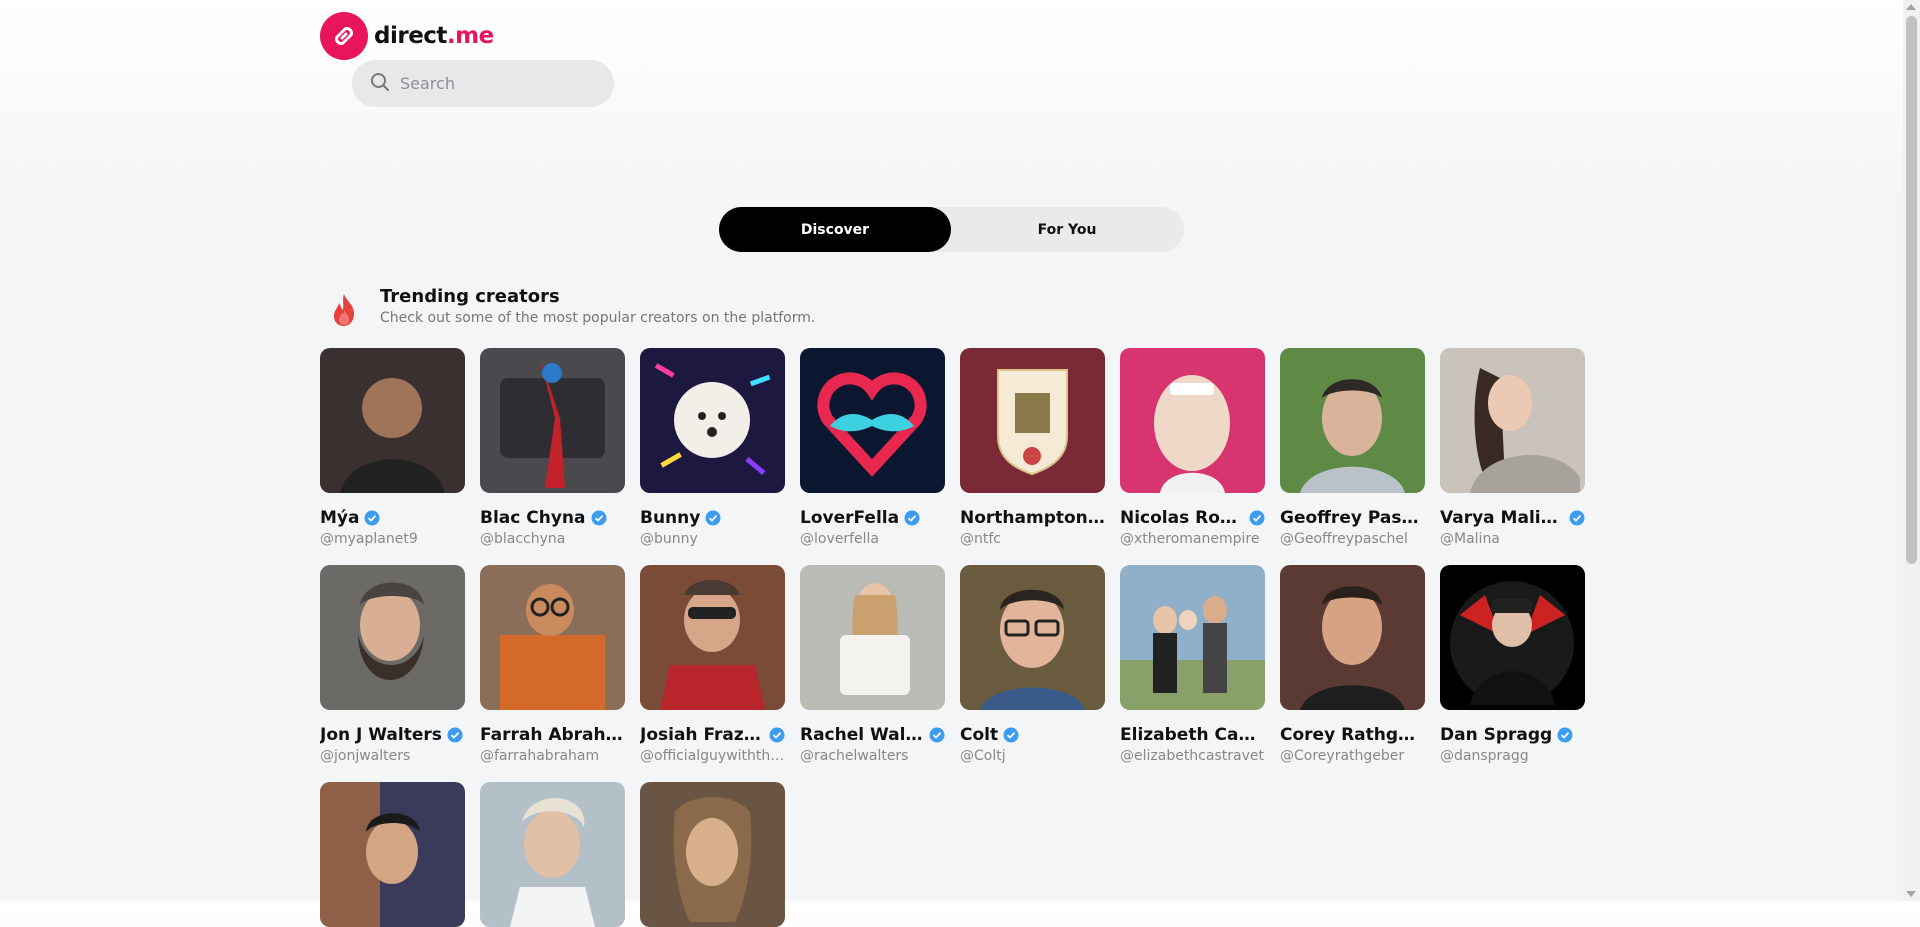  What do you see at coordinates (410, 36) in the screenshot?
I see `brand-name-main: direct` at bounding box center [410, 36].